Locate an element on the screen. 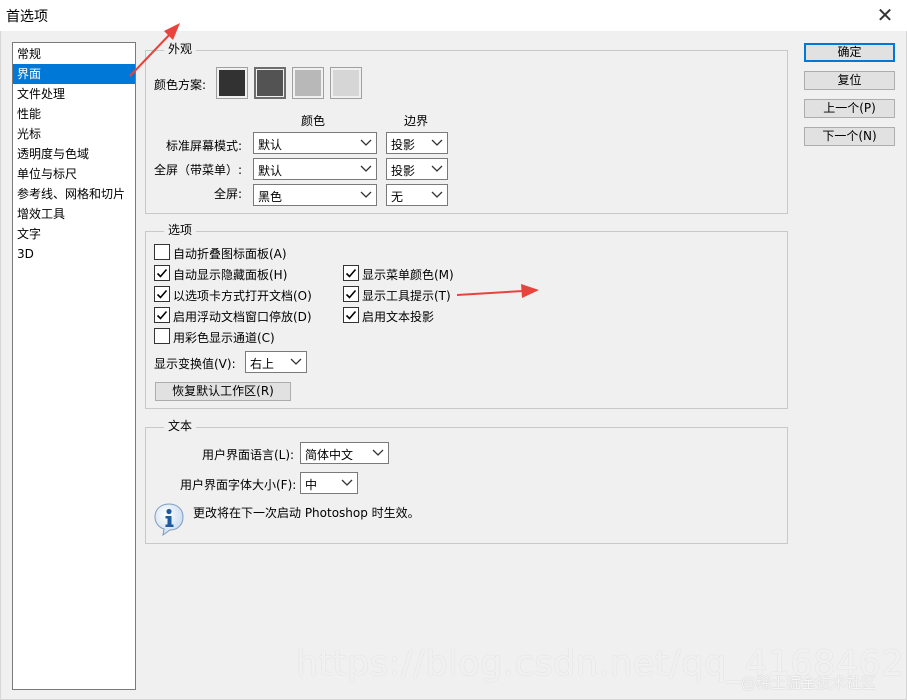 The image size is (907, 700). ui-font-size-label: 用户界面字体大小(F): is located at coordinates (238, 485).